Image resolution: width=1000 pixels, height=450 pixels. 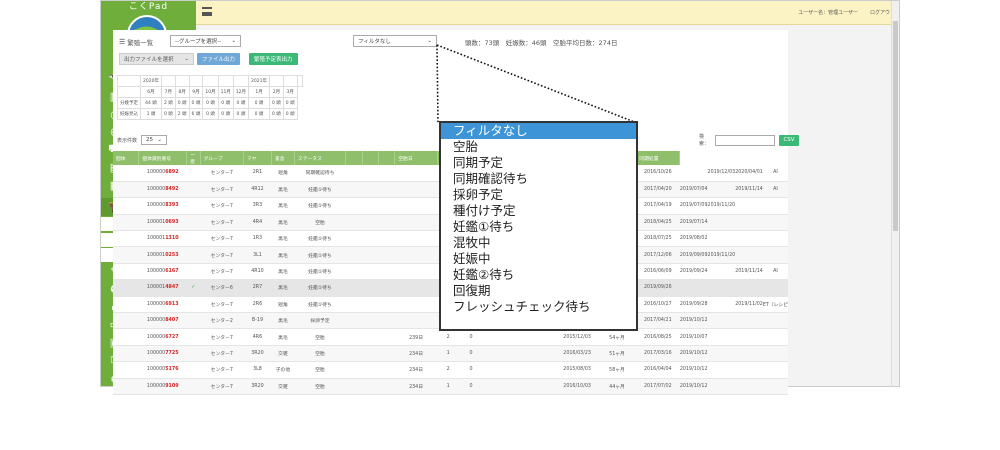 I want to click on cell-value: 2016/06/09, so click(x=657, y=272).